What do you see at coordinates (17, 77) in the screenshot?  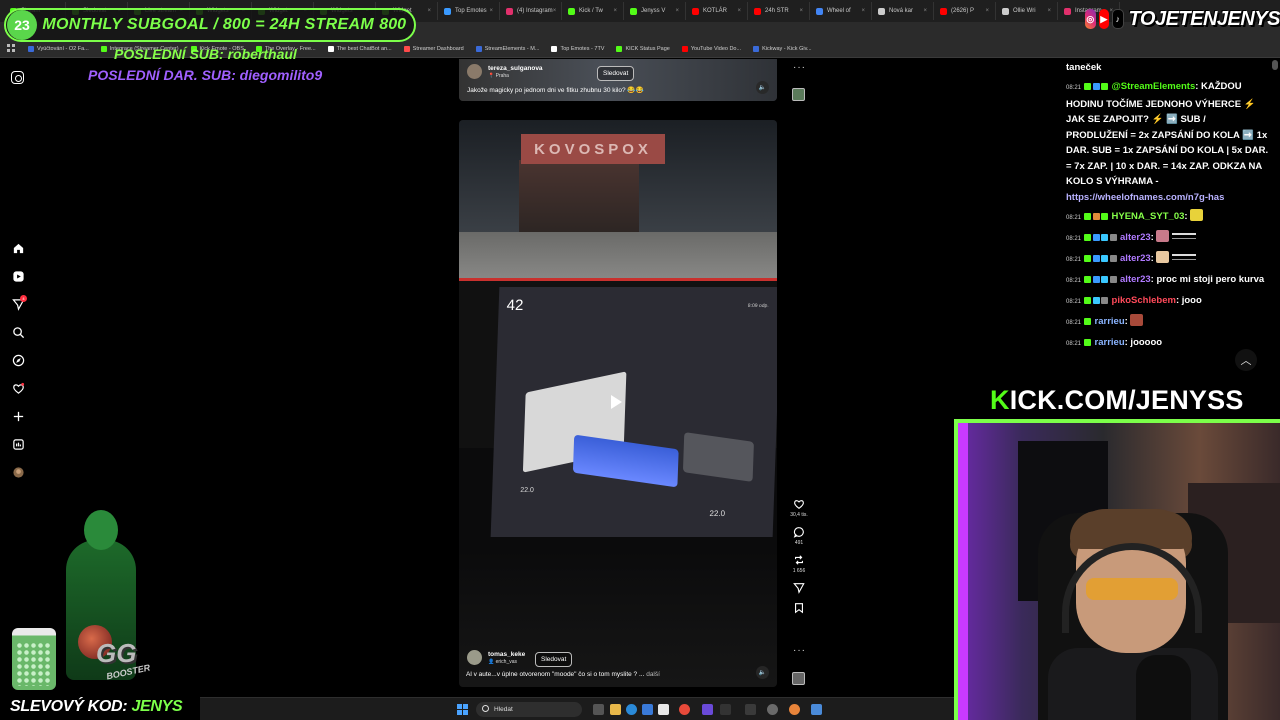 I see `instagram-logo-icon` at bounding box center [17, 77].